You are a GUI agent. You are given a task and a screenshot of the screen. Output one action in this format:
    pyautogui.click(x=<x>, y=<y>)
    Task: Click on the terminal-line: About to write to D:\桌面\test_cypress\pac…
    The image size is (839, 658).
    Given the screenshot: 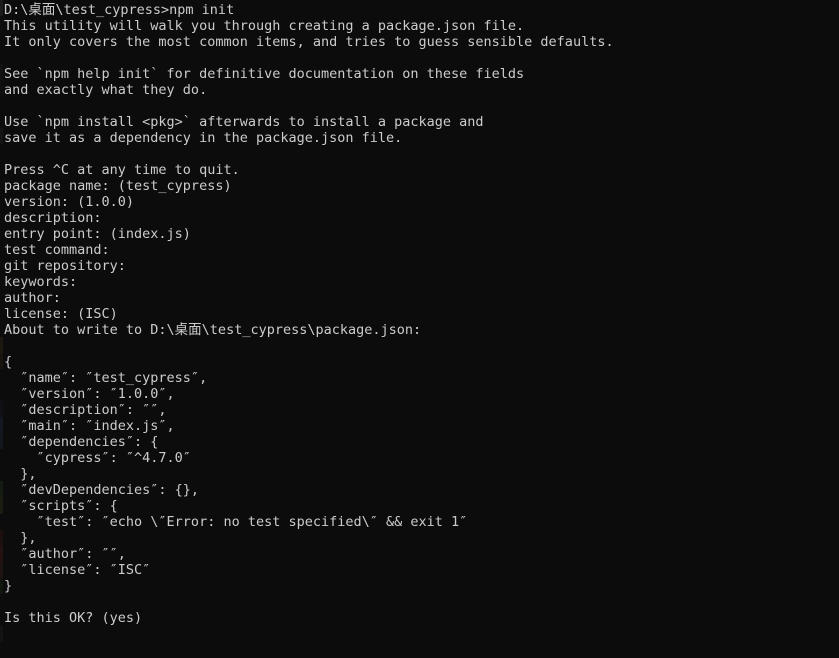 What is the action you would take?
    pyautogui.click(x=213, y=330)
    